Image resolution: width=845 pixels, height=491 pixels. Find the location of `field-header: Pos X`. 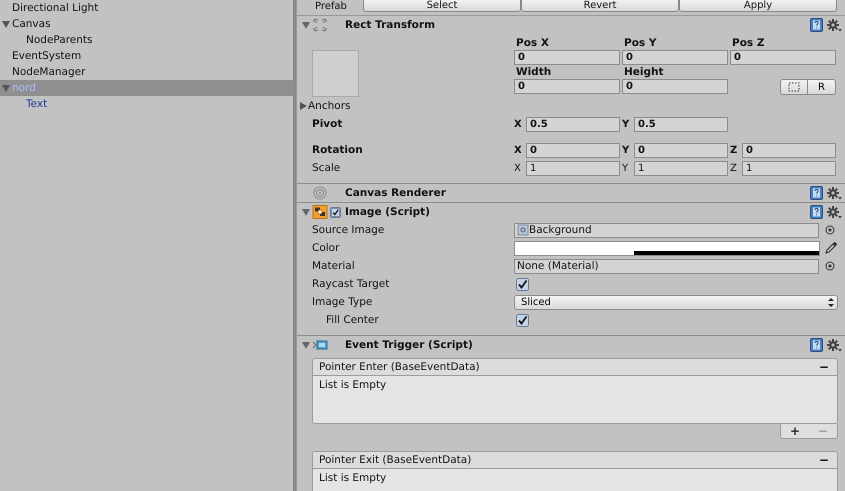

field-header: Pos X is located at coordinates (532, 43).